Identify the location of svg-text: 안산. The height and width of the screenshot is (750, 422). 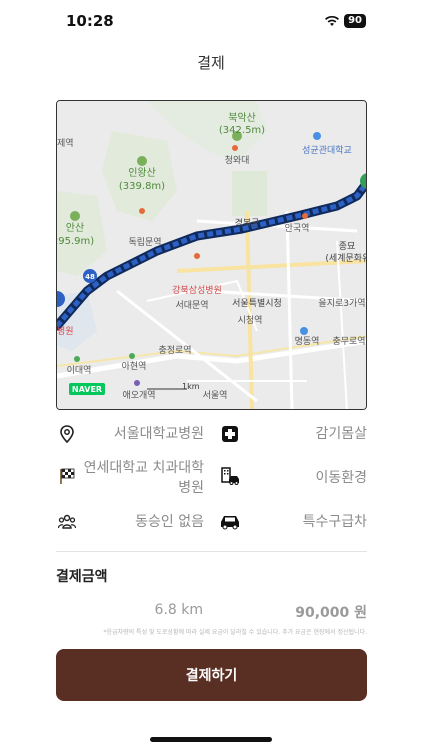
(75, 228).